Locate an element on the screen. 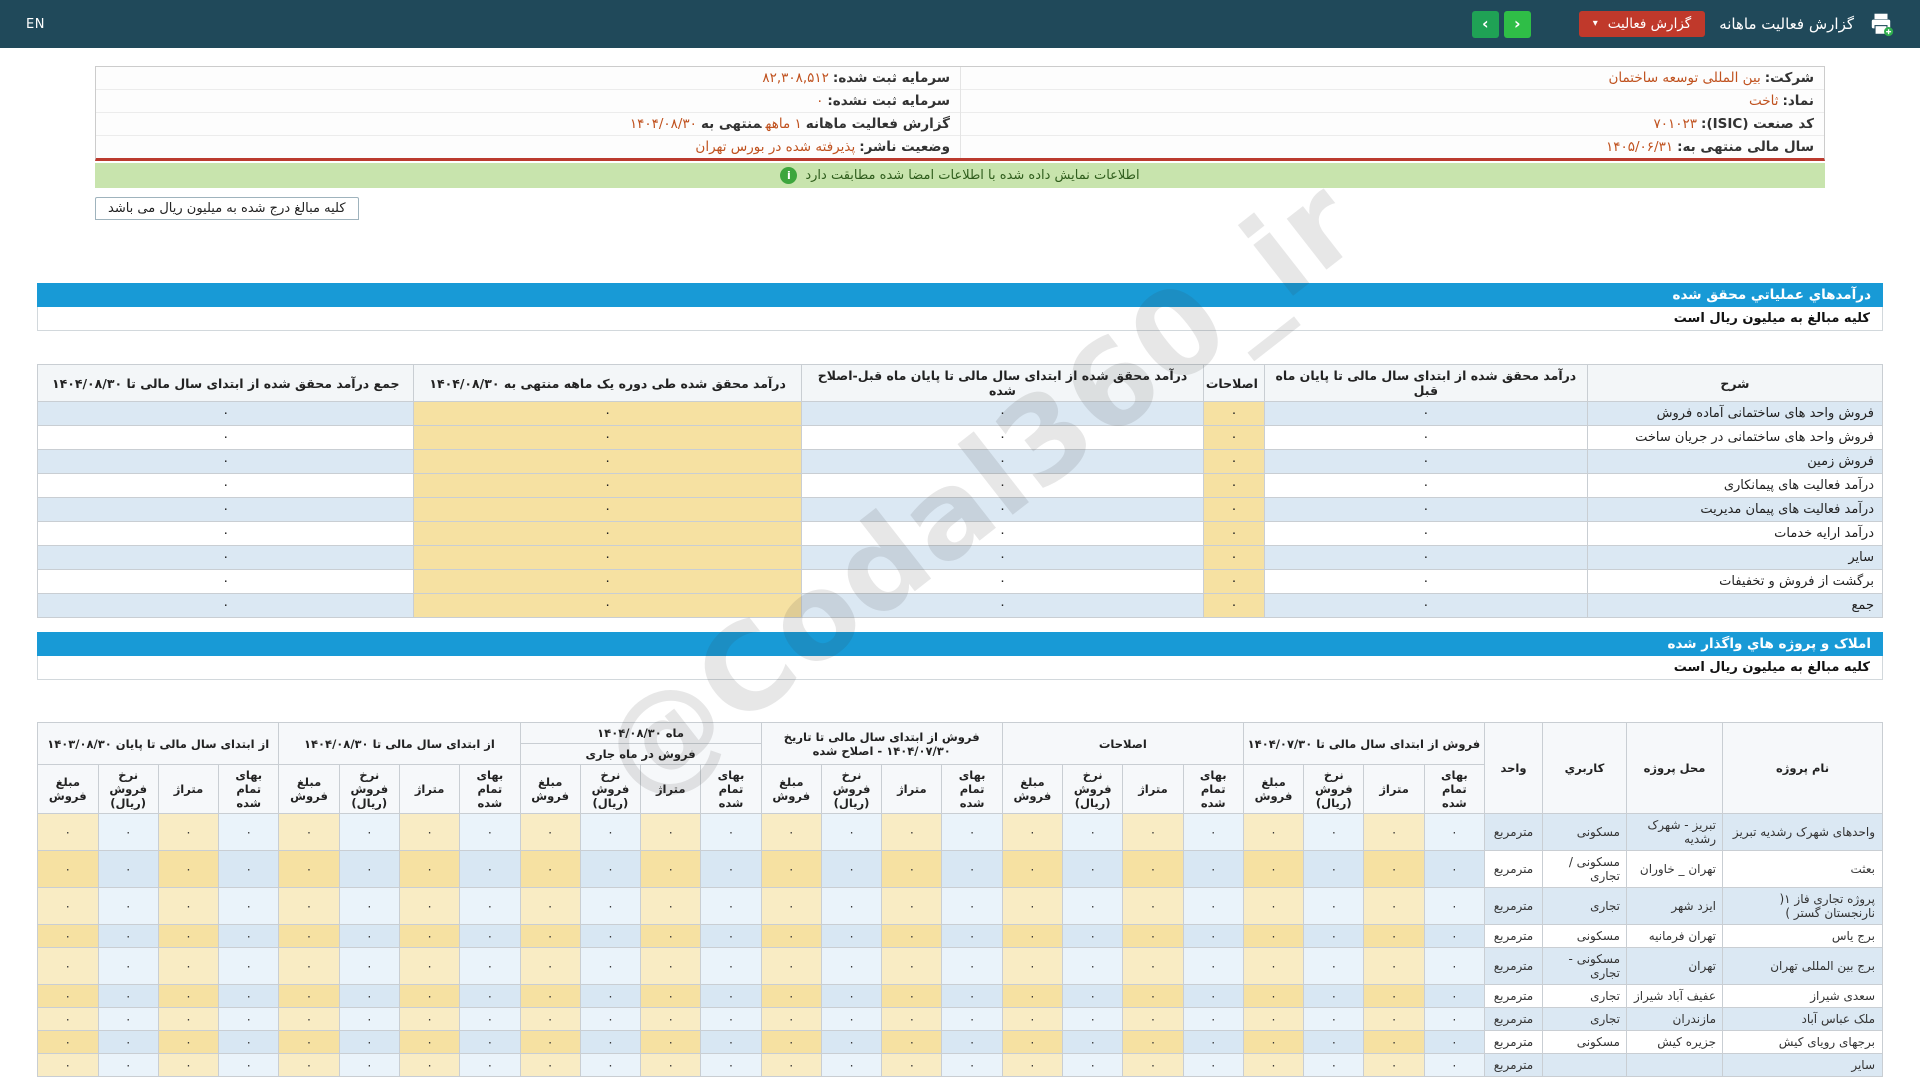  table-row: سایر ۰۰۰۰۰ is located at coordinates (960, 557).